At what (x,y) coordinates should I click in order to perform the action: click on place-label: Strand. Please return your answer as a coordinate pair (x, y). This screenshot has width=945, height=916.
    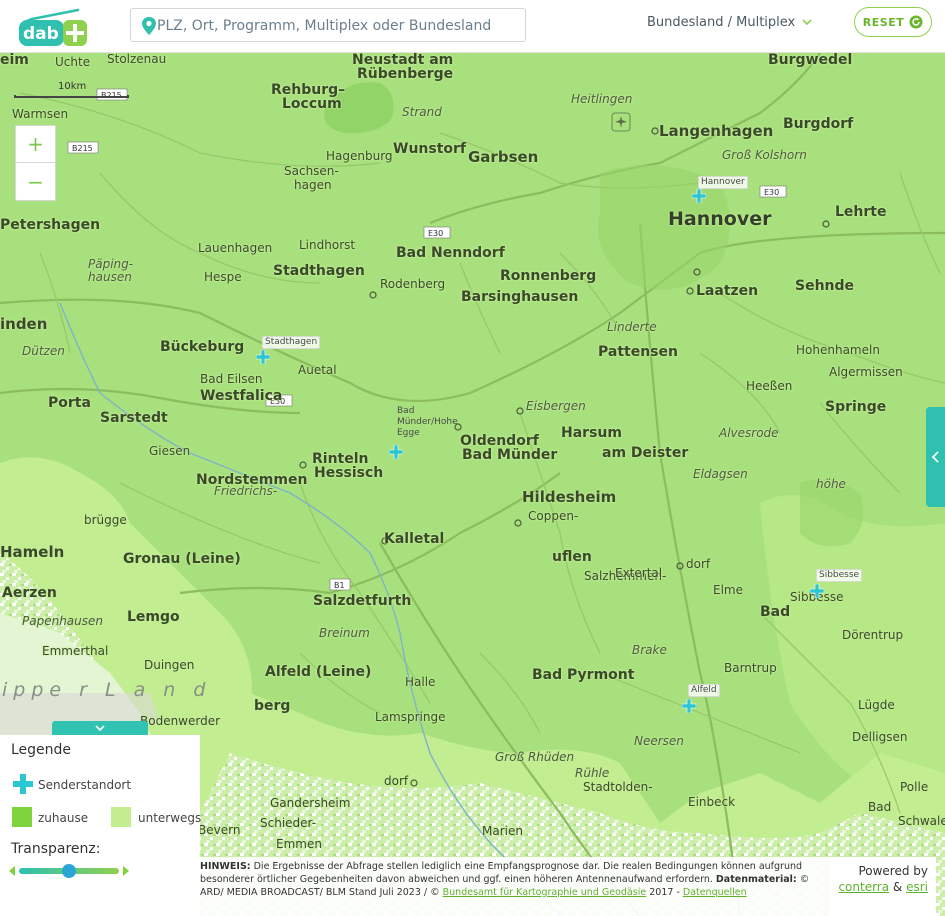
    Looking at the image, I should click on (422, 112).